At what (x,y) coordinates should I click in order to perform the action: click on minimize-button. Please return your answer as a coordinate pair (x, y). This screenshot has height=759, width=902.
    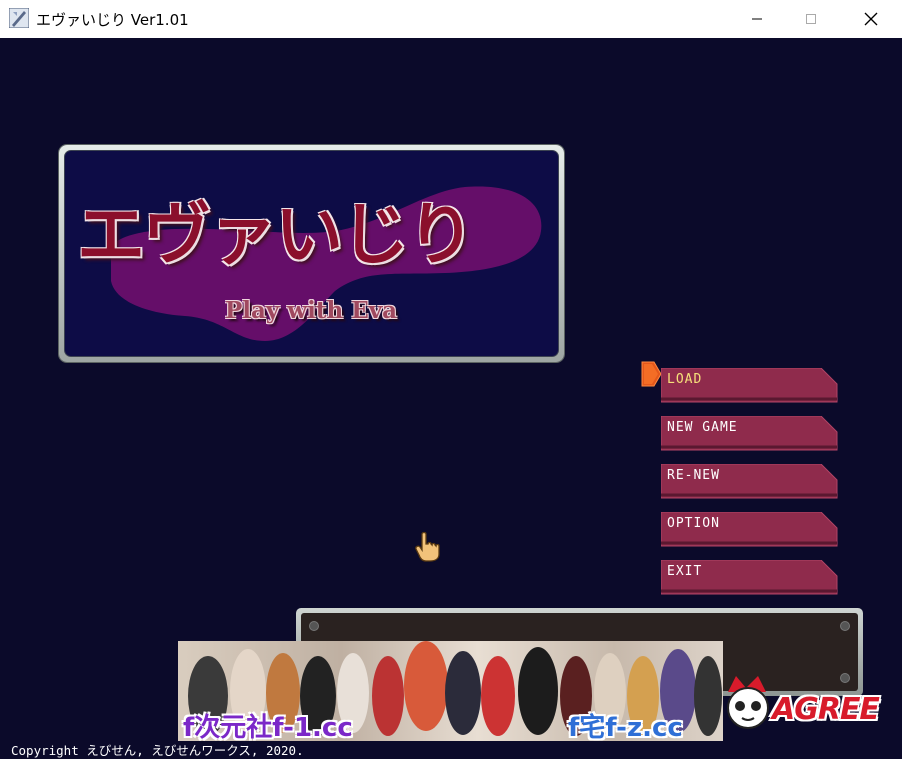
    Looking at the image, I should click on (757, 19).